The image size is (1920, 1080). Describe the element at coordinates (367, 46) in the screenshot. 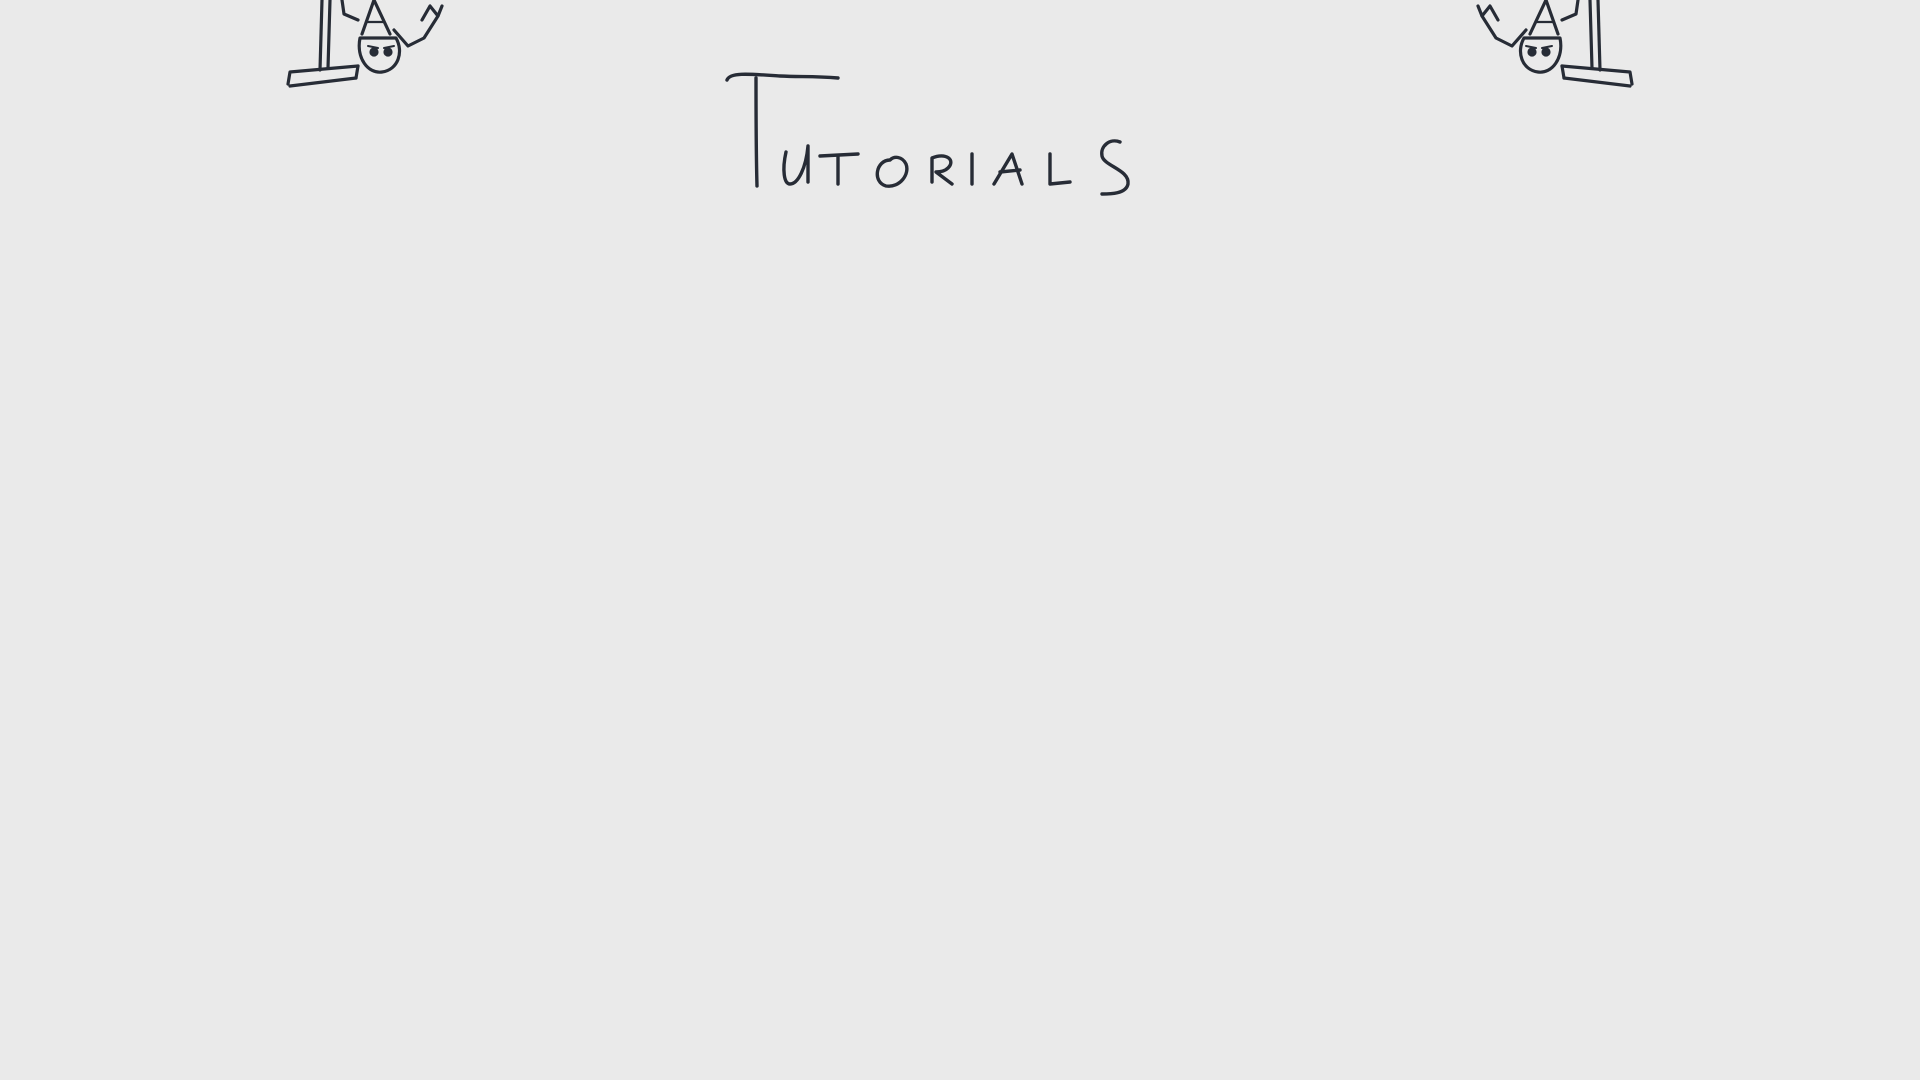

I see `hanging-gnome-left-icon` at that location.